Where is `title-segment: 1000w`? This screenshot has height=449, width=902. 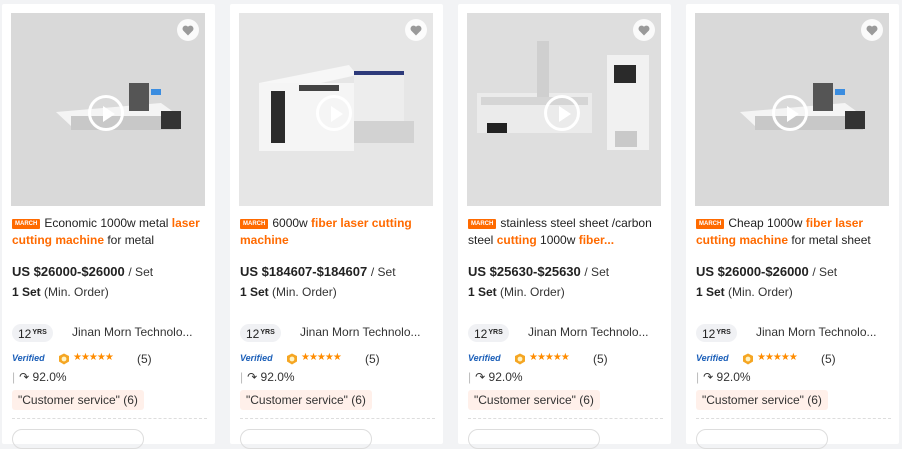
title-segment: 1000w is located at coordinates (557, 240).